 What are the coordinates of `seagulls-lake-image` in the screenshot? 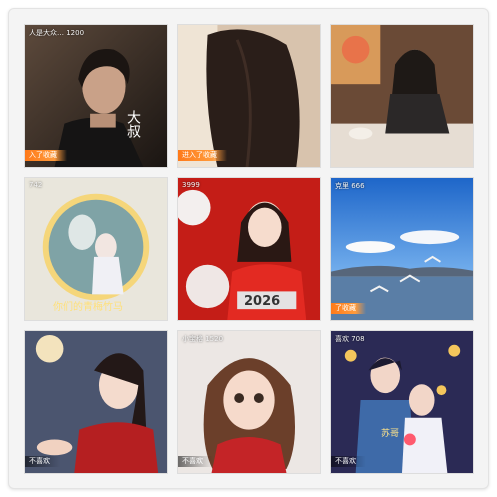 It's located at (402, 249).